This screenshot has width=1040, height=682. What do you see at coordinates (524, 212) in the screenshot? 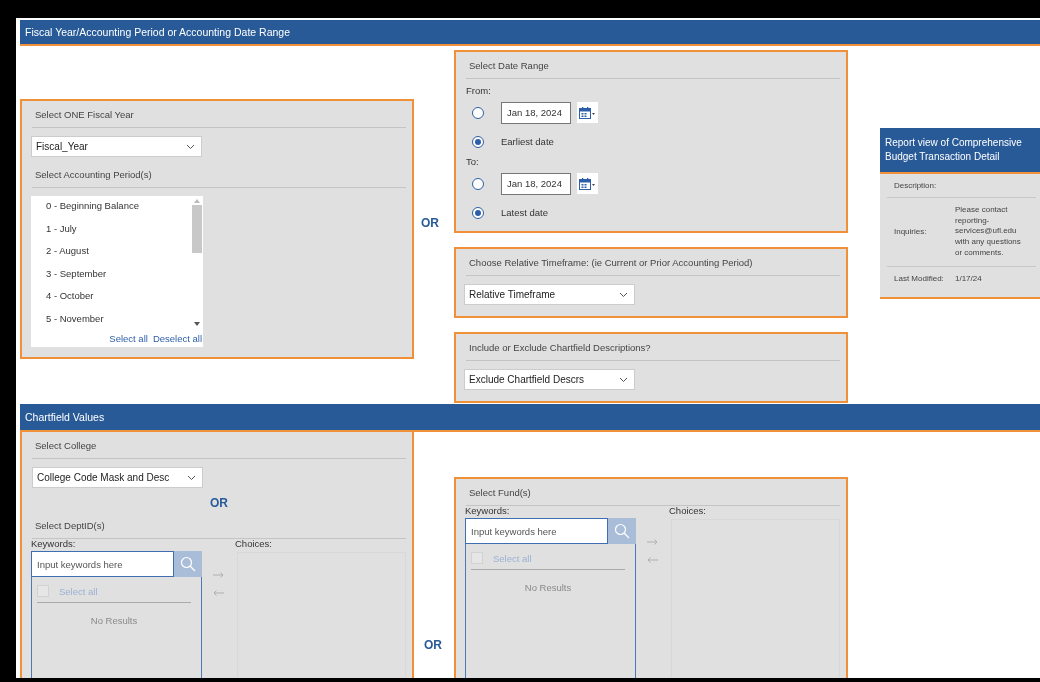
I see `radio-label: Latest date` at bounding box center [524, 212].